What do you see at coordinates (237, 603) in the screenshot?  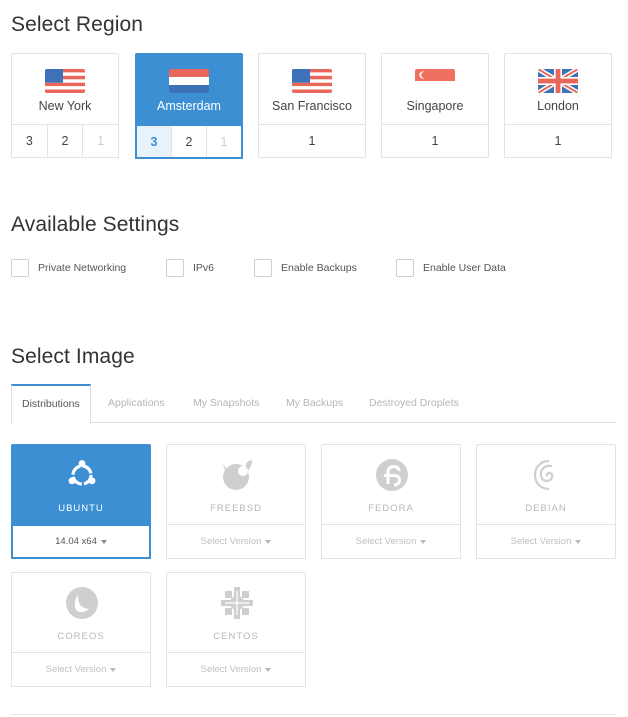 I see `centos-logo-icon` at bounding box center [237, 603].